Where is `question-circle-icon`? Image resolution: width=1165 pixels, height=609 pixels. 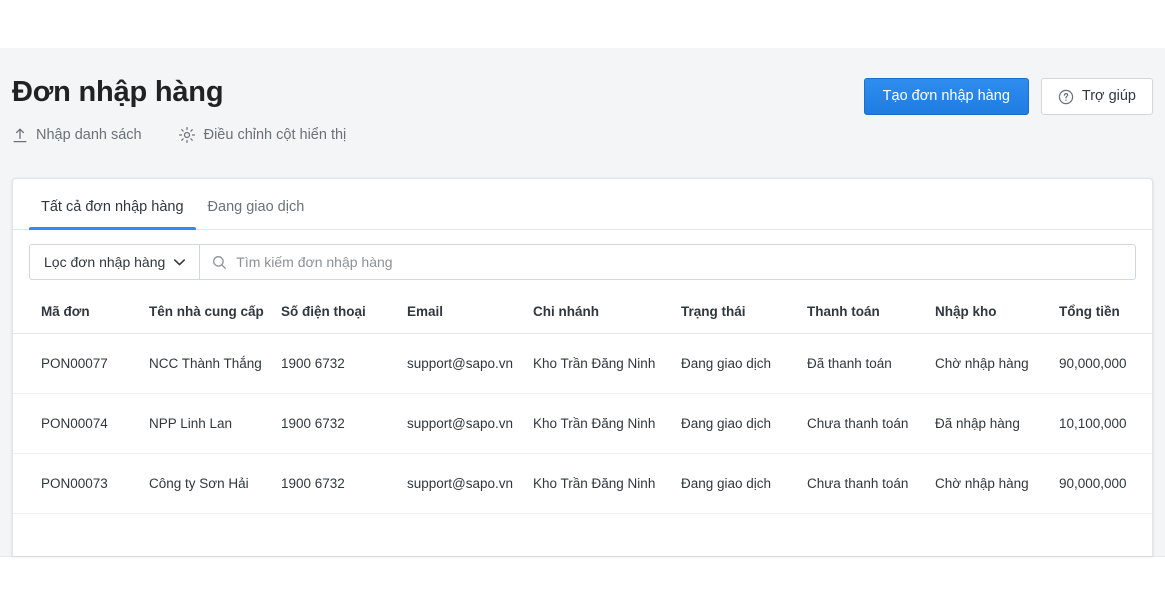 question-circle-icon is located at coordinates (1066, 97).